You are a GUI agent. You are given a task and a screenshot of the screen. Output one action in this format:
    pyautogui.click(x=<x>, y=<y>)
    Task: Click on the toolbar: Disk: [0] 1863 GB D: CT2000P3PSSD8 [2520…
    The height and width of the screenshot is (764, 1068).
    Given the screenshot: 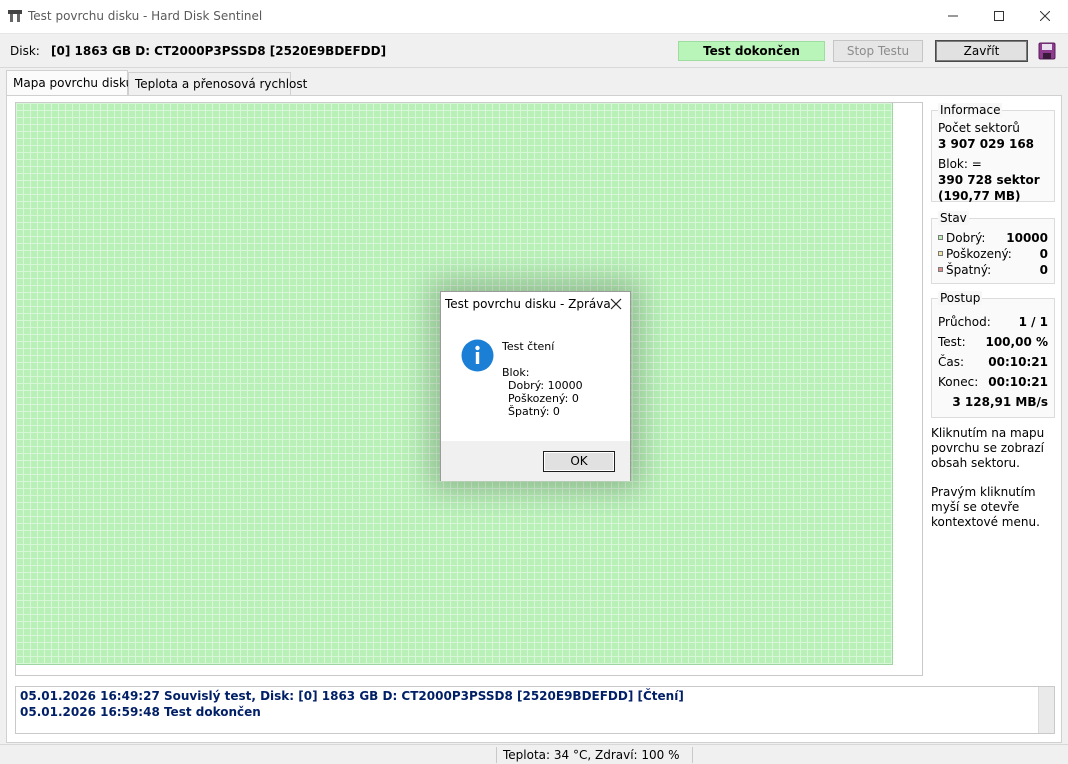 What is the action you would take?
    pyautogui.click(x=534, y=51)
    